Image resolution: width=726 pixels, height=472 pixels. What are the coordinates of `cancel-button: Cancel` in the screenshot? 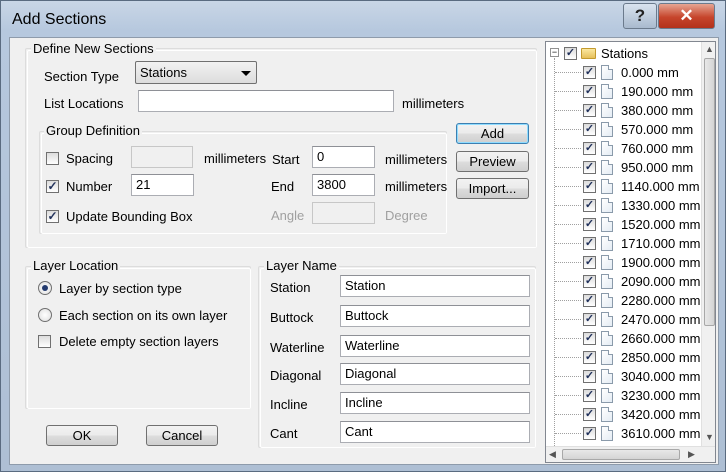 It's located at (182, 435).